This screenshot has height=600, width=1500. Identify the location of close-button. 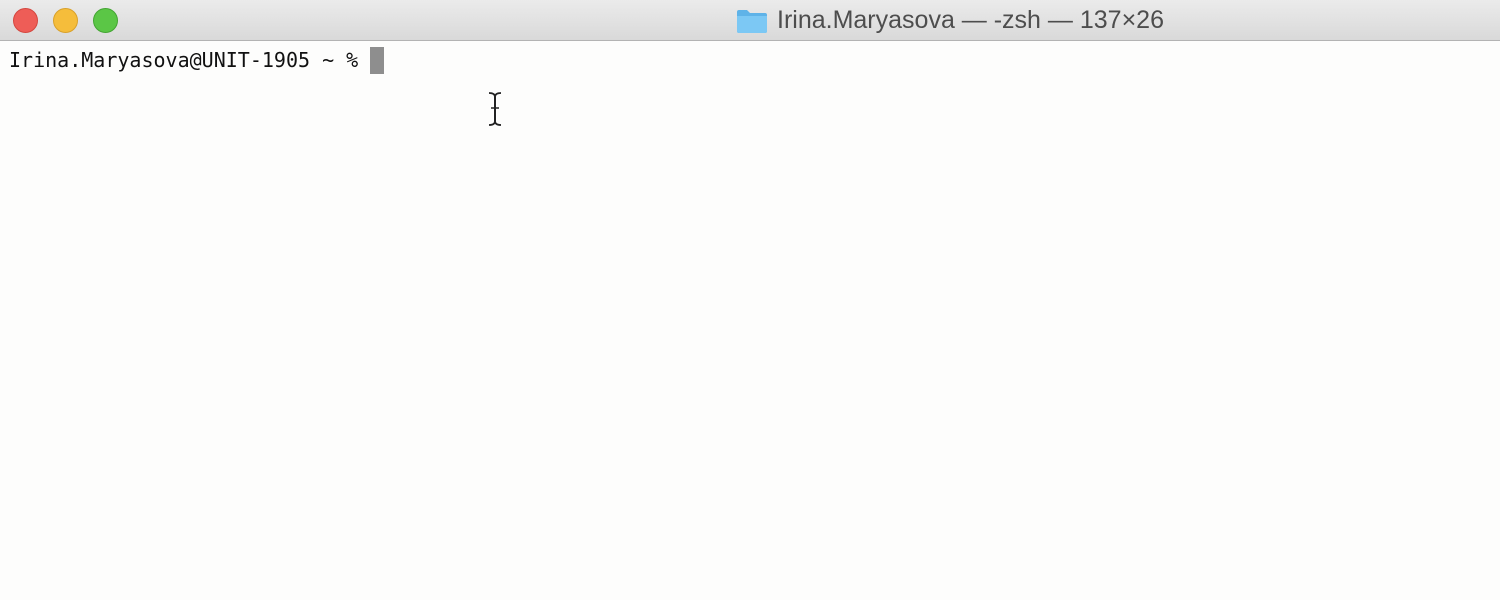
(25, 20).